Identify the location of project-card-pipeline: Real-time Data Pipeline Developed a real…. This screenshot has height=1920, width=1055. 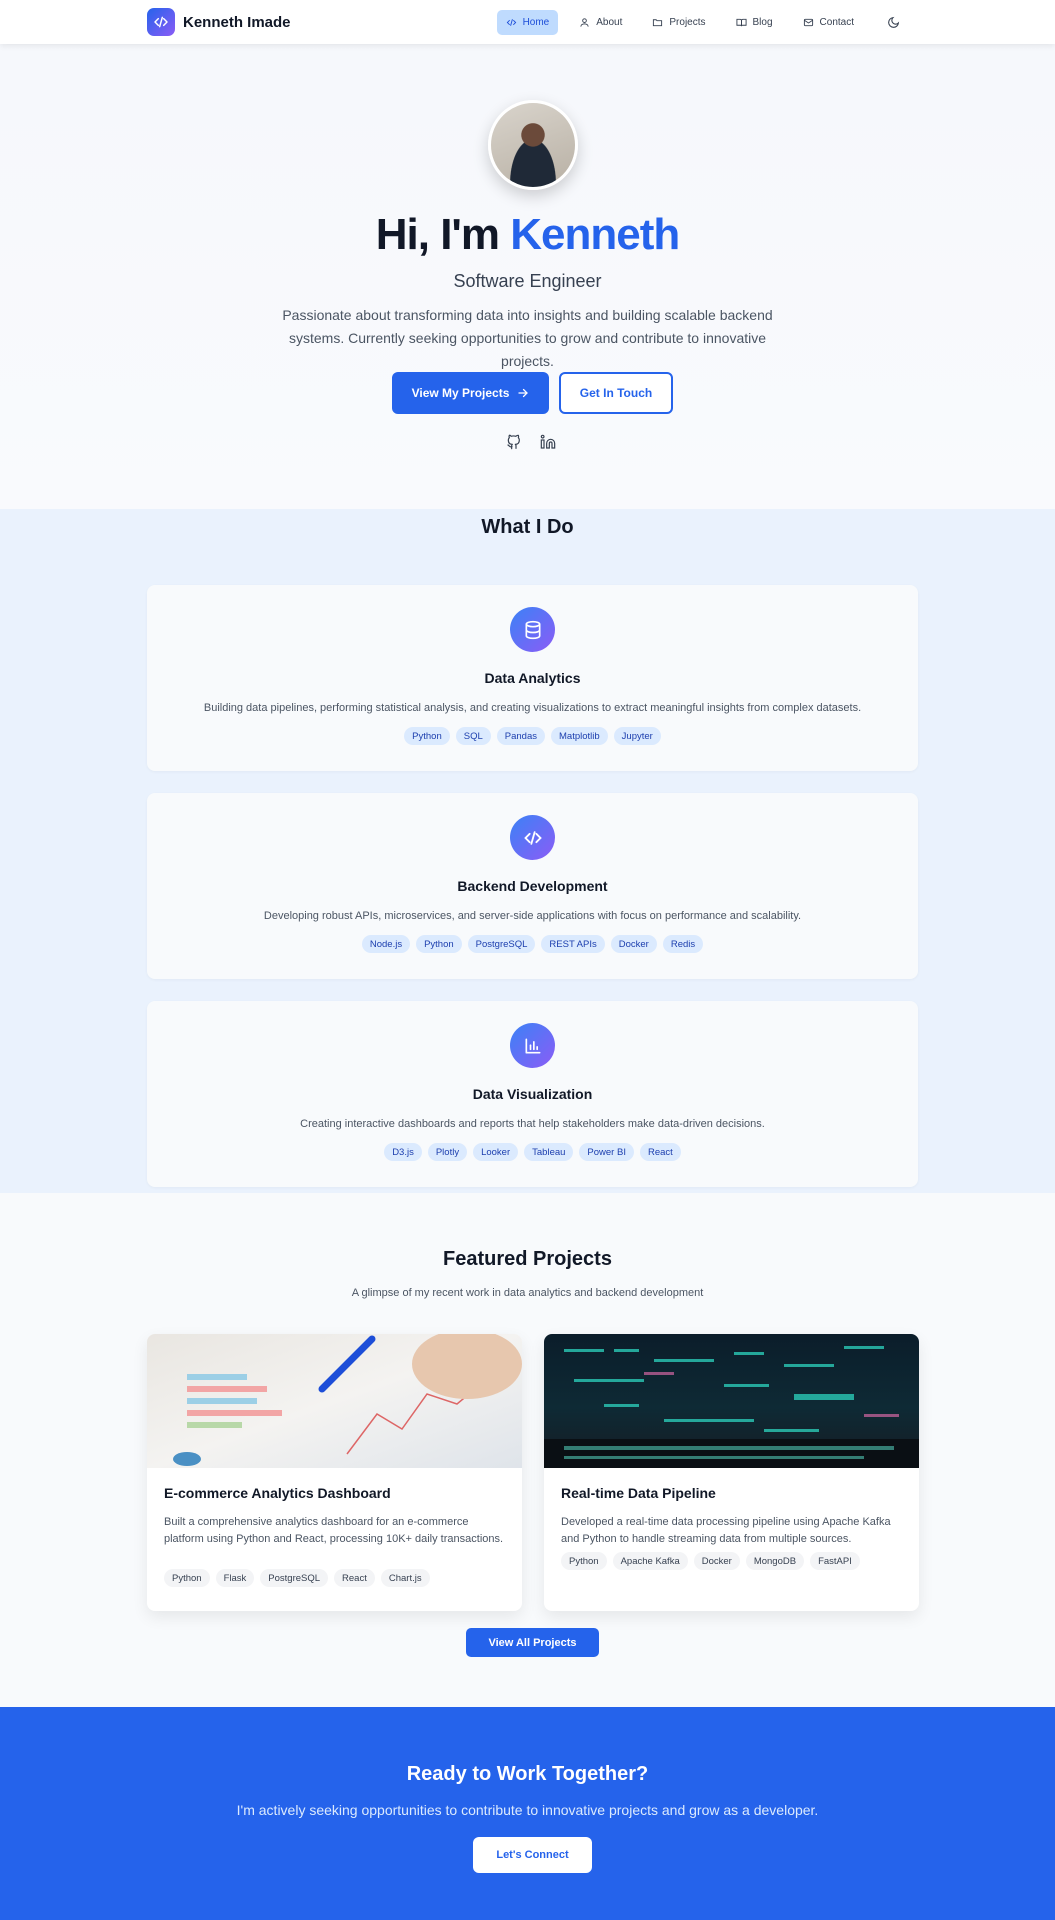
(731, 1472).